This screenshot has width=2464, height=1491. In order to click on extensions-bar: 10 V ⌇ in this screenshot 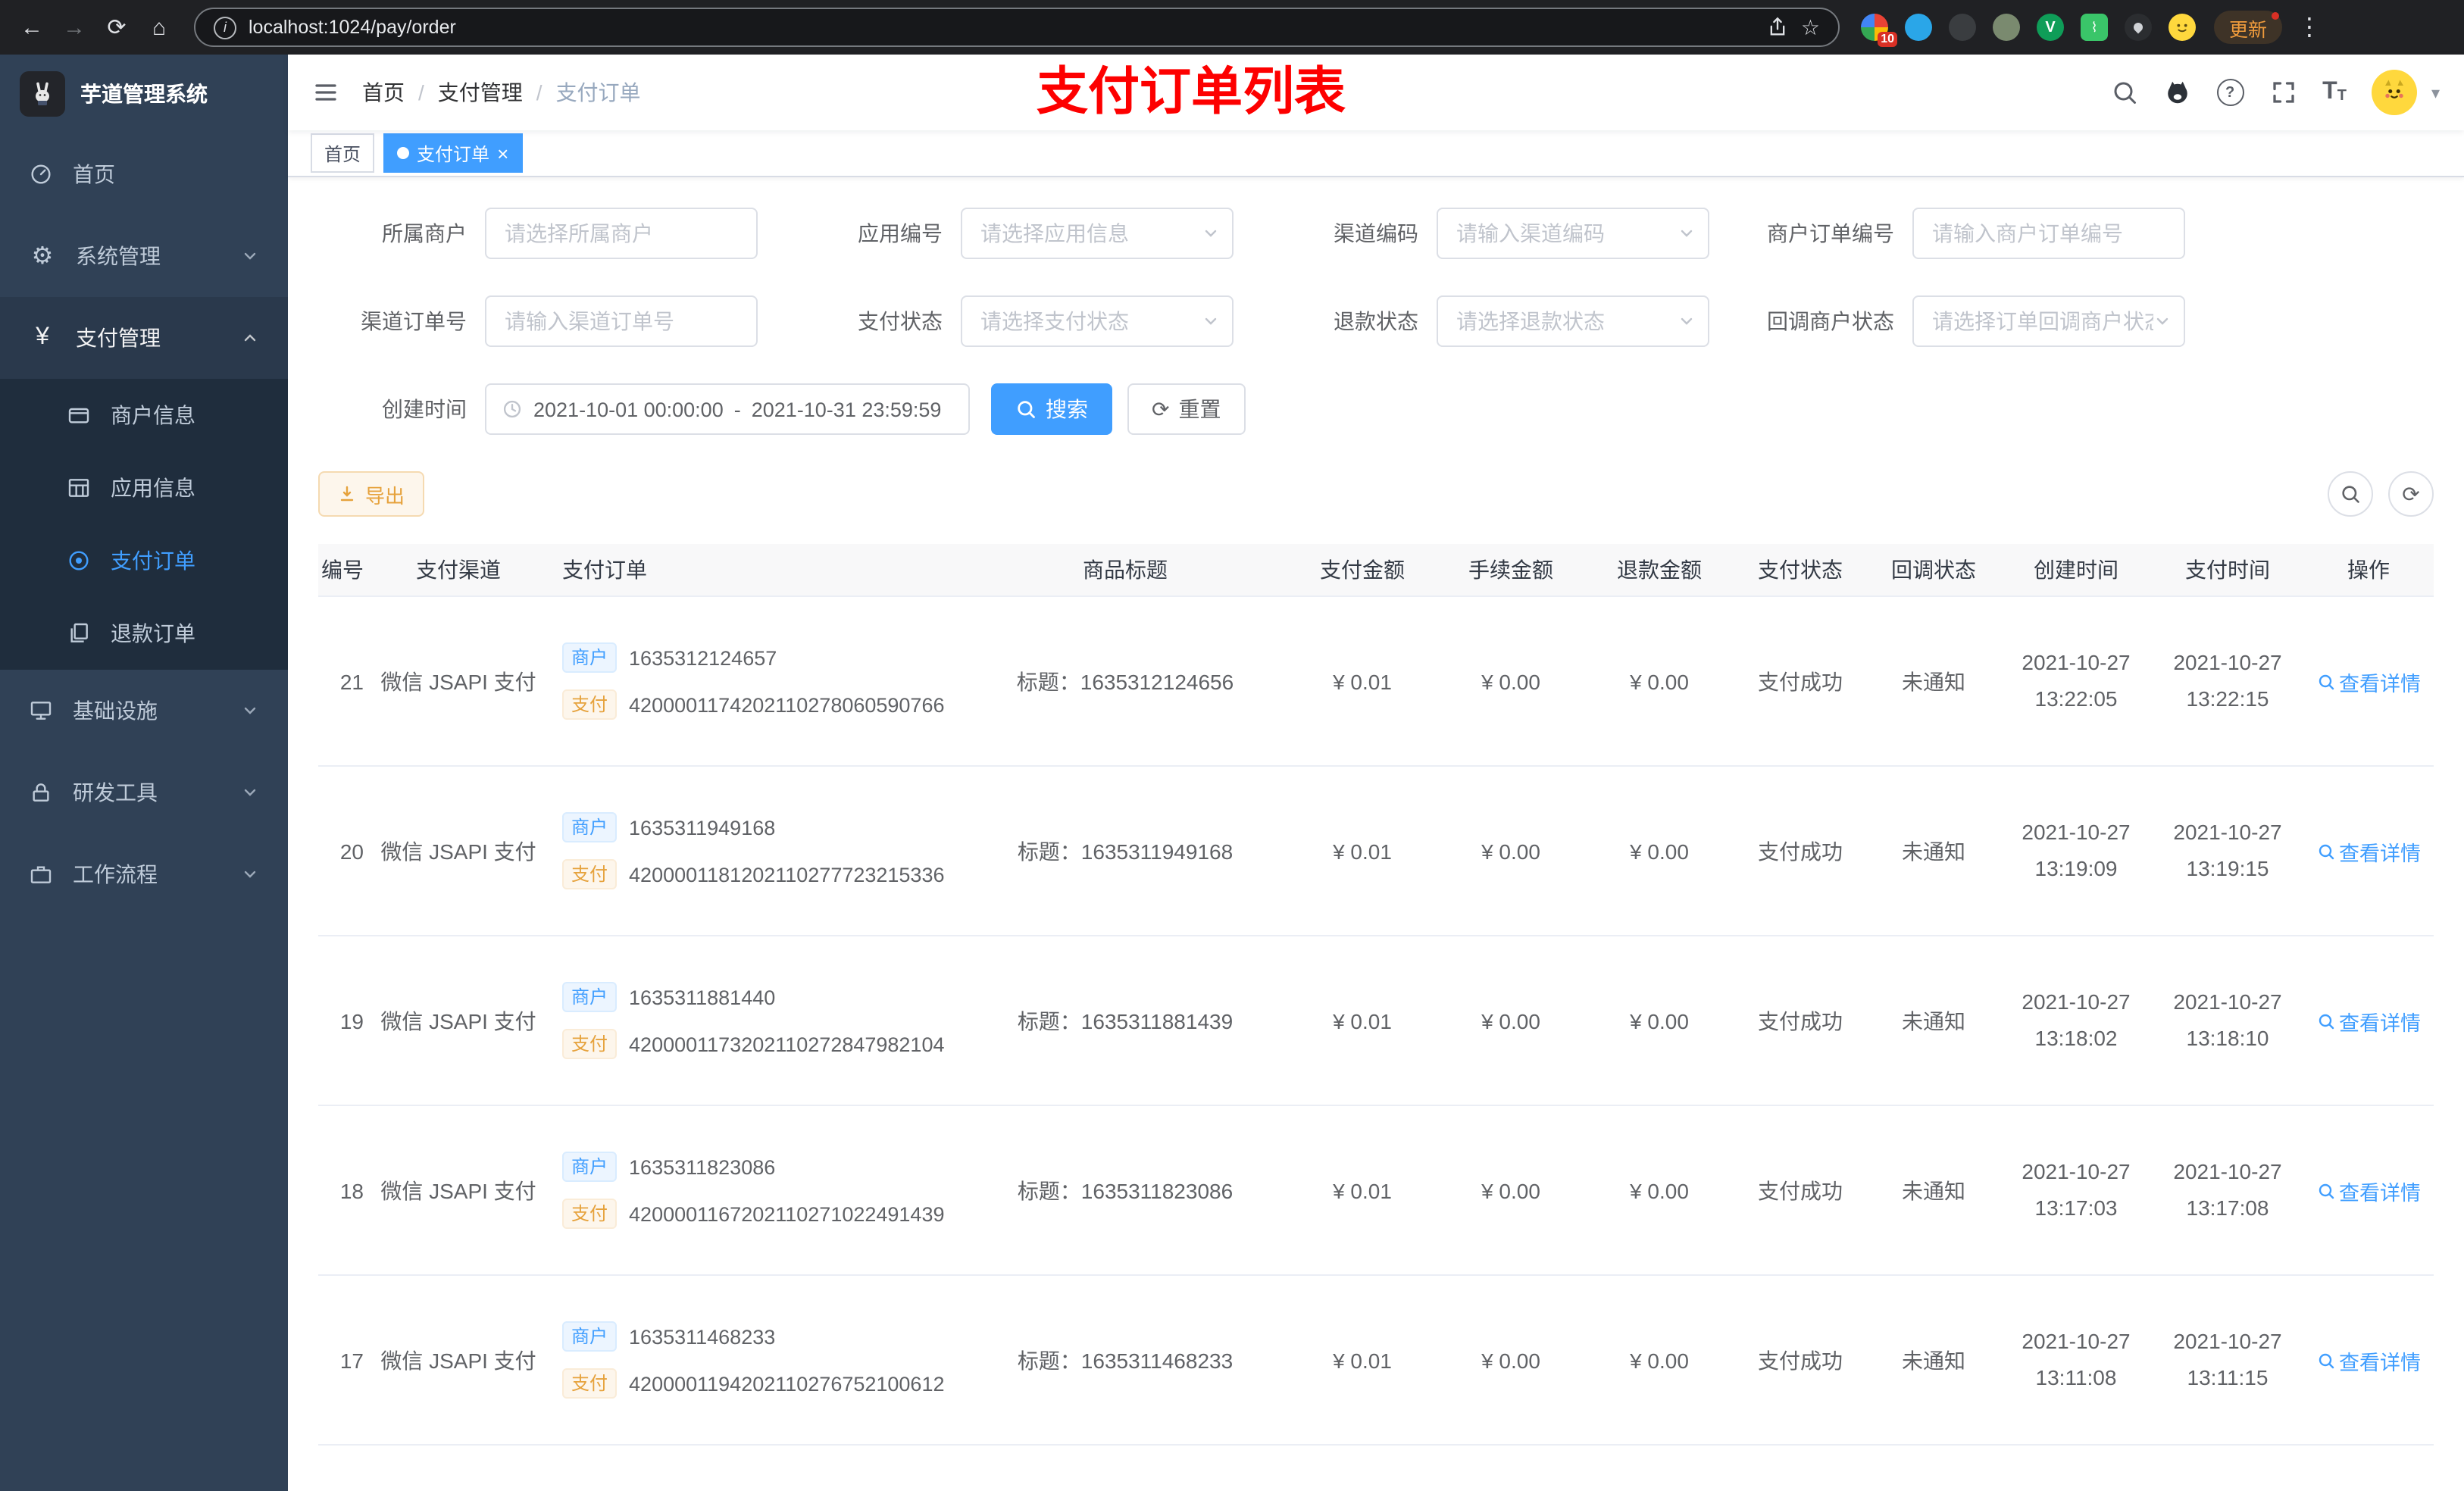, I will do `click(2028, 30)`.